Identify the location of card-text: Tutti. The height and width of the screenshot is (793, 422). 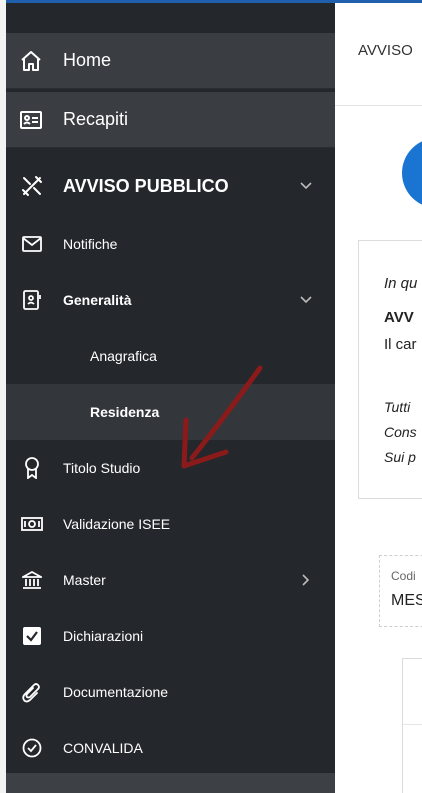
(397, 407).